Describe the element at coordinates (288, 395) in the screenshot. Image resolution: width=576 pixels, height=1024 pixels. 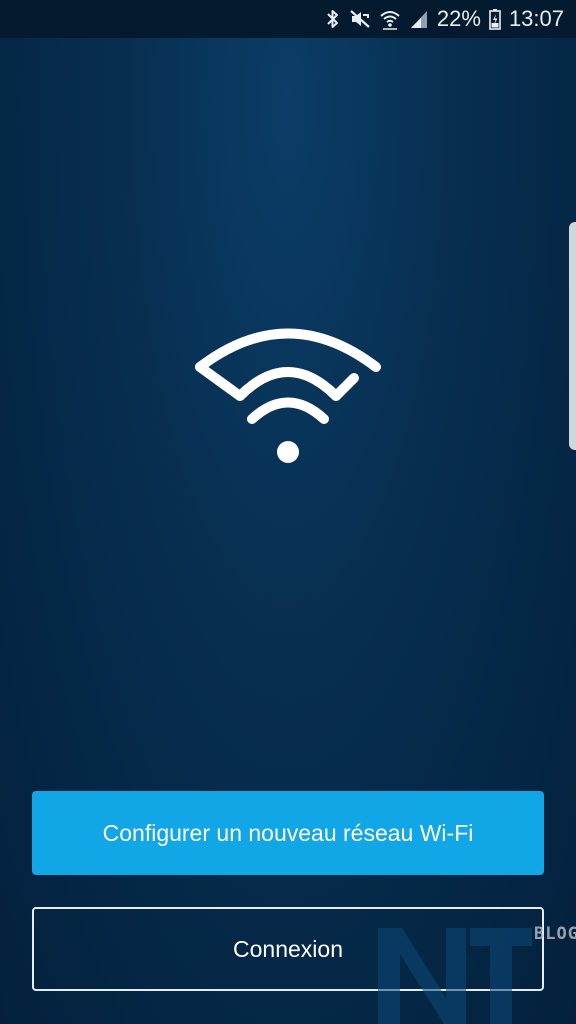
I see `wifi-logo-icon` at that location.